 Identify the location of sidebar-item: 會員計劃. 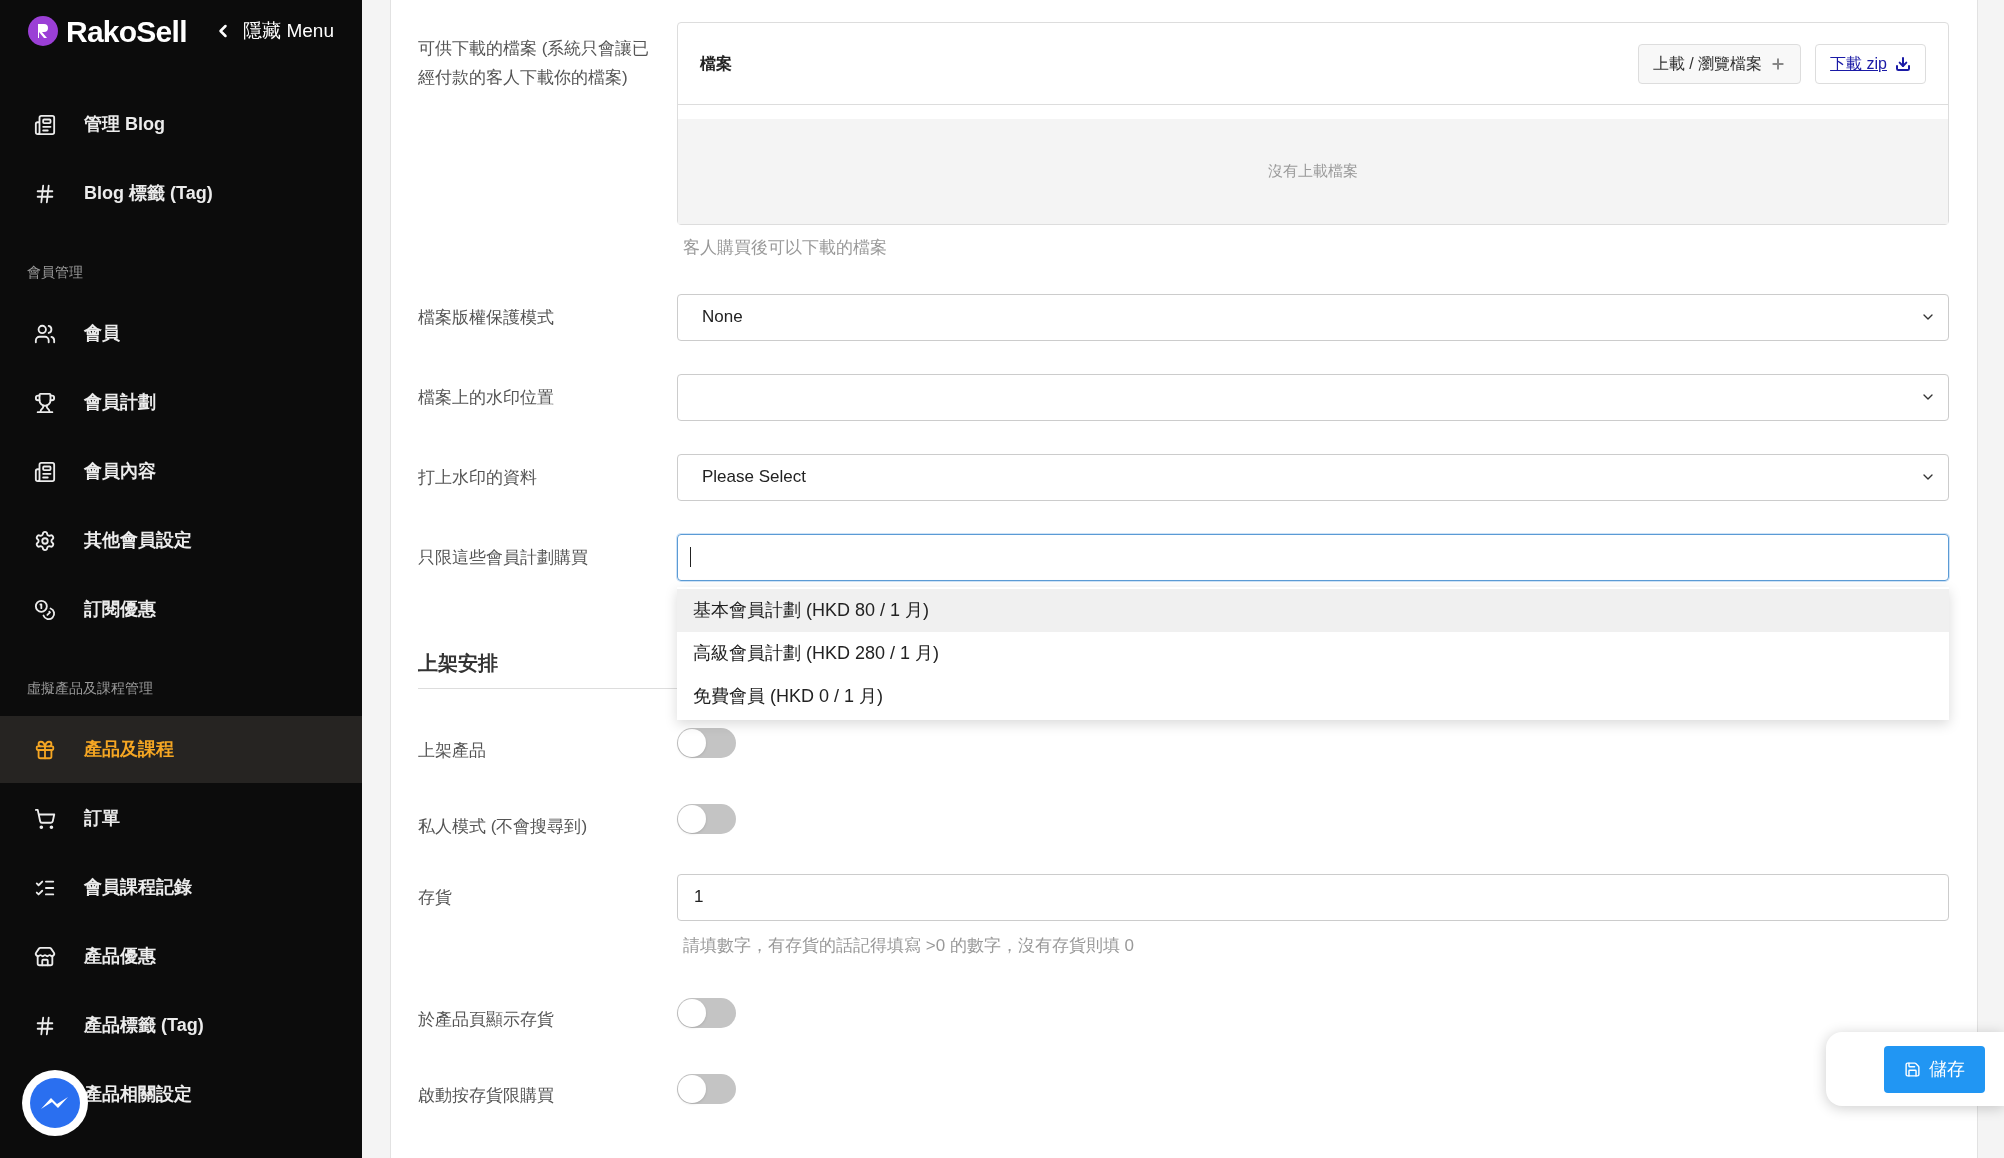
(181, 402).